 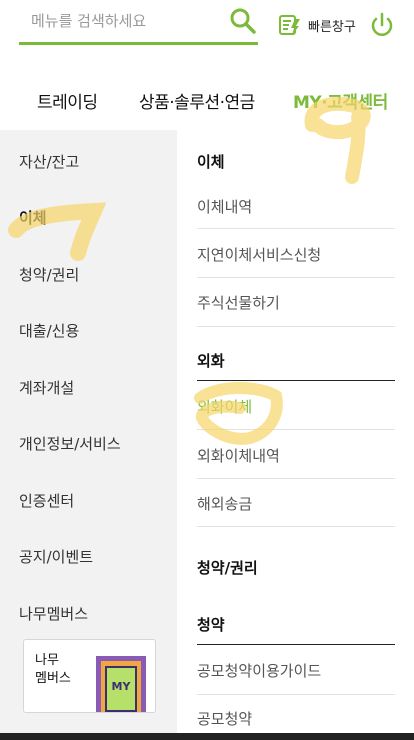 What do you see at coordinates (46, 387) in the screenshot?
I see `lnb-item-account-open: 계좌개설` at bounding box center [46, 387].